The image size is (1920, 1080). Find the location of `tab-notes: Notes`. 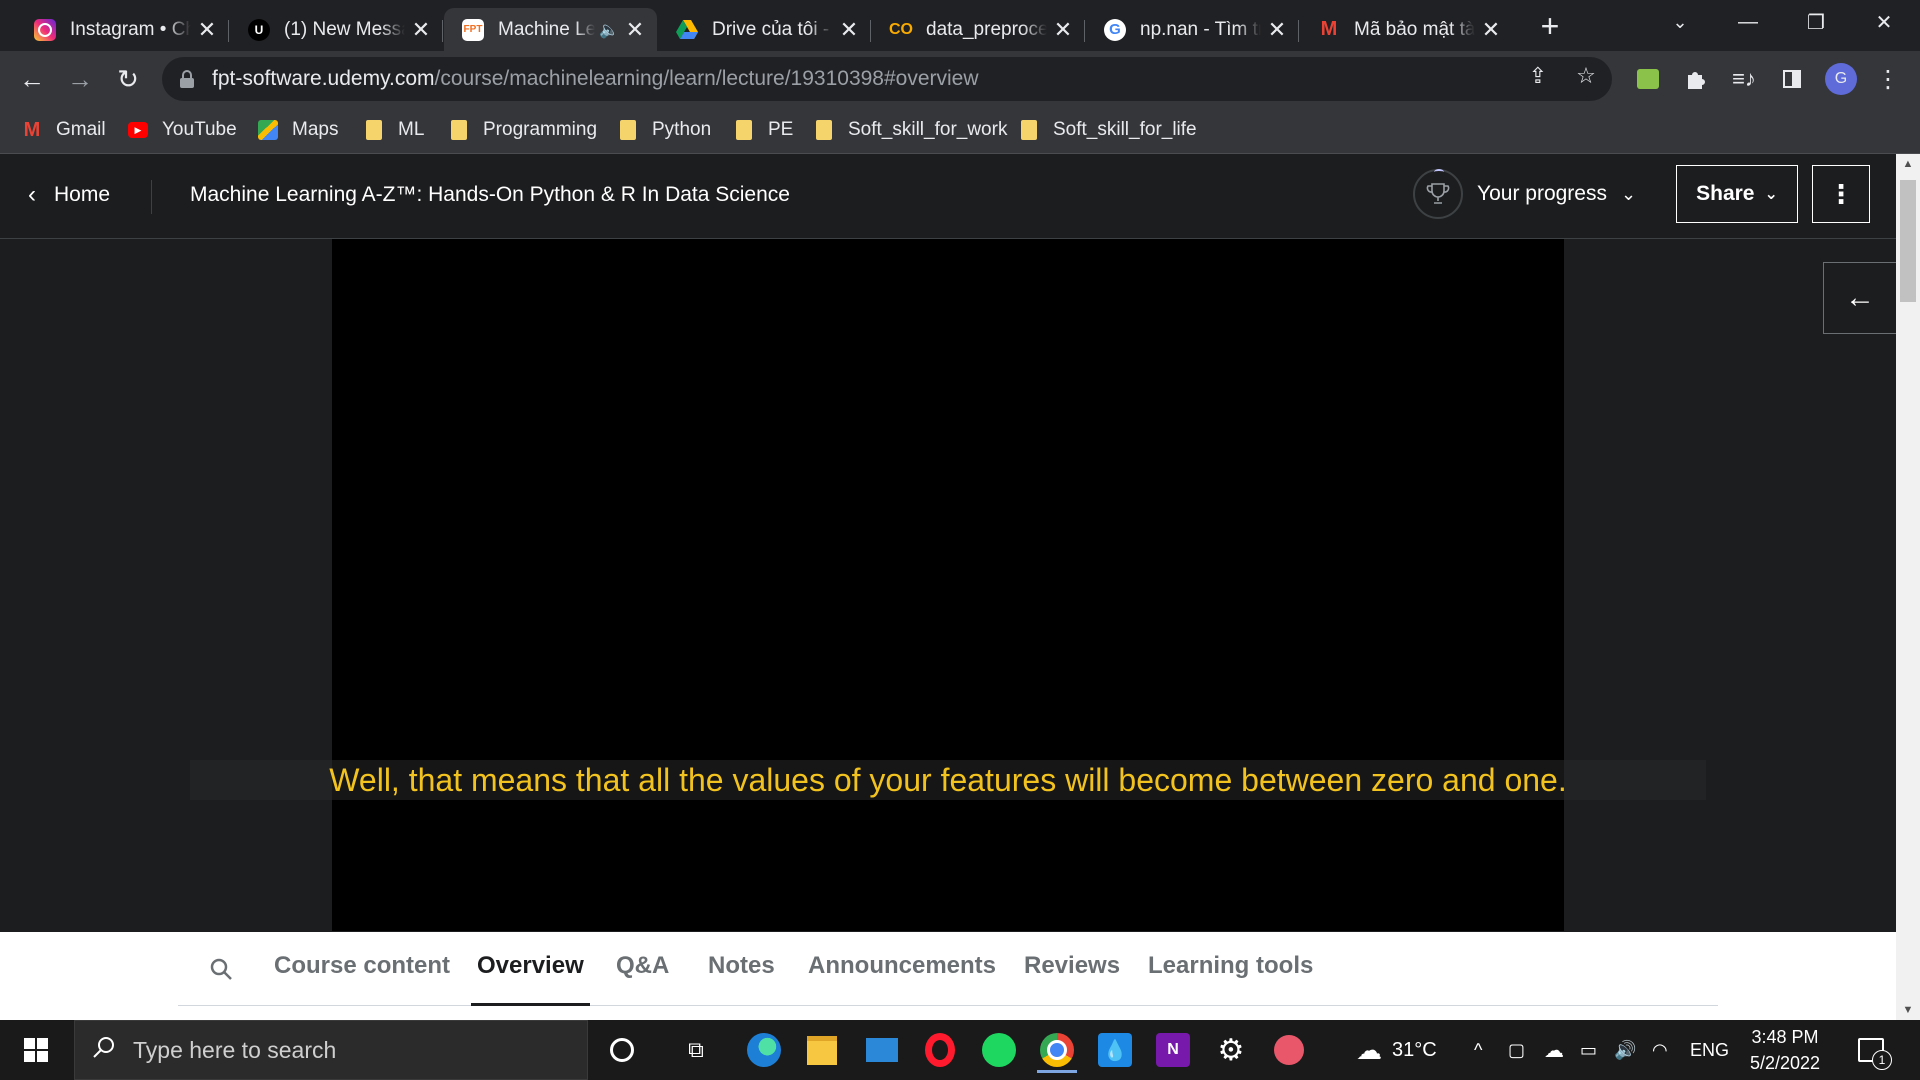

tab-notes: Notes is located at coordinates (741, 966).